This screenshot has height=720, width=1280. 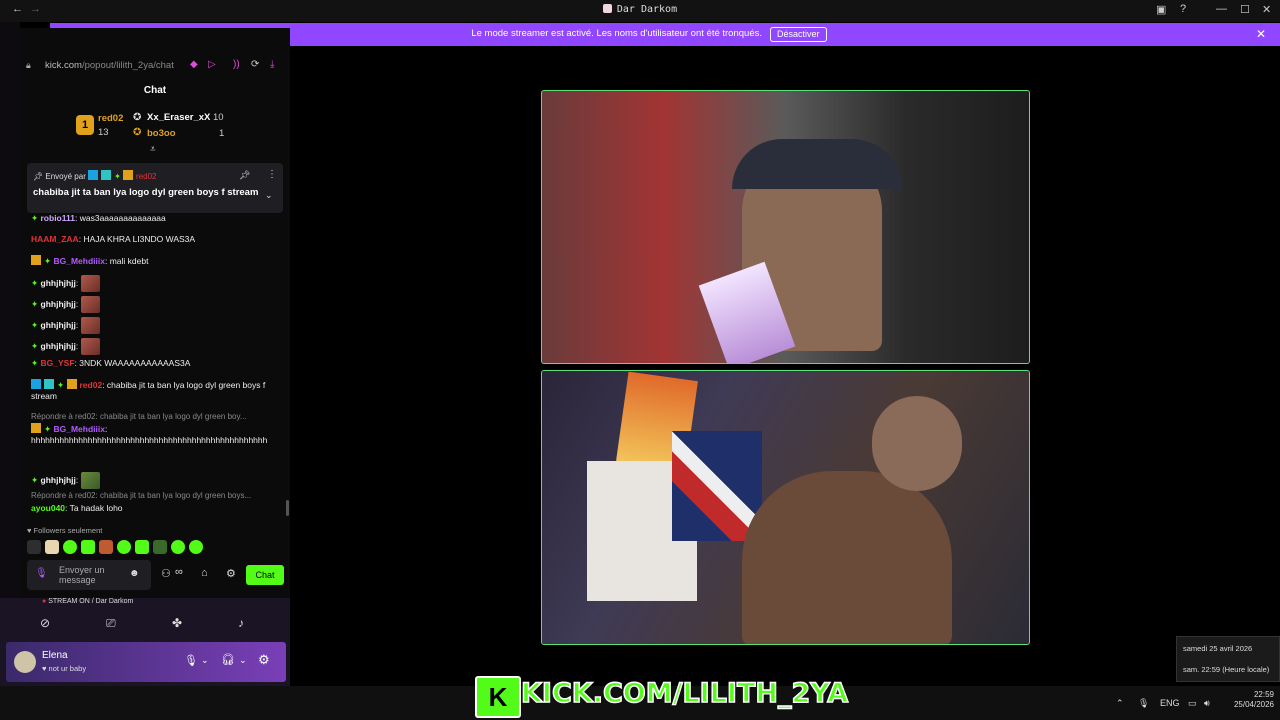 I want to click on network-icon: ▭, so click(x=1192, y=703).